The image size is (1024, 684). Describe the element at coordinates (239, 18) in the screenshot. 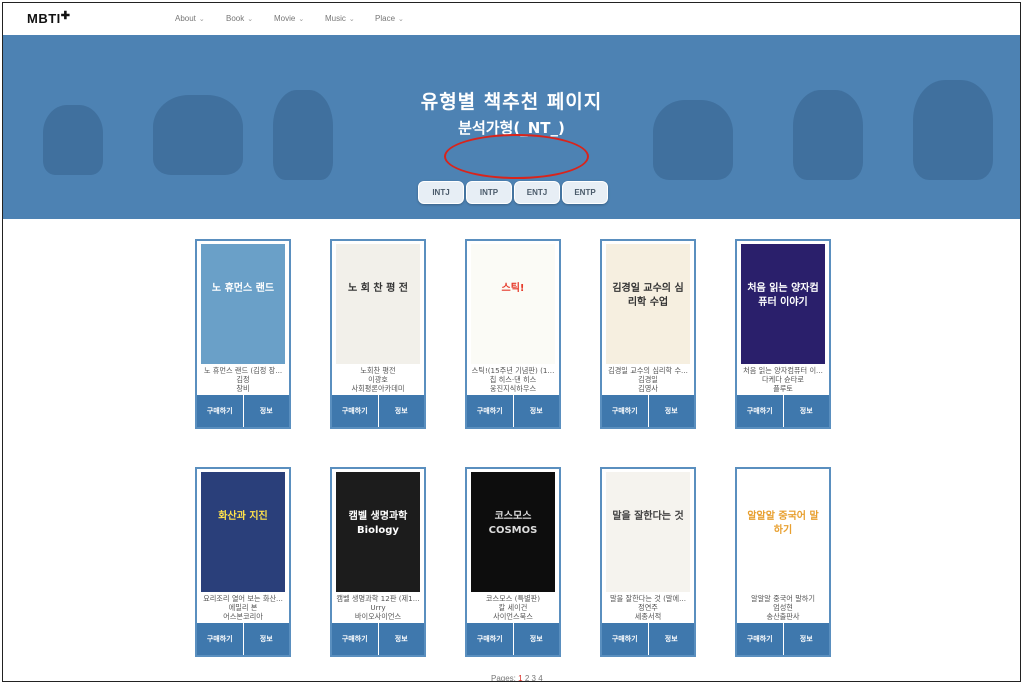

I see `nav-book: Book ⌄` at that location.